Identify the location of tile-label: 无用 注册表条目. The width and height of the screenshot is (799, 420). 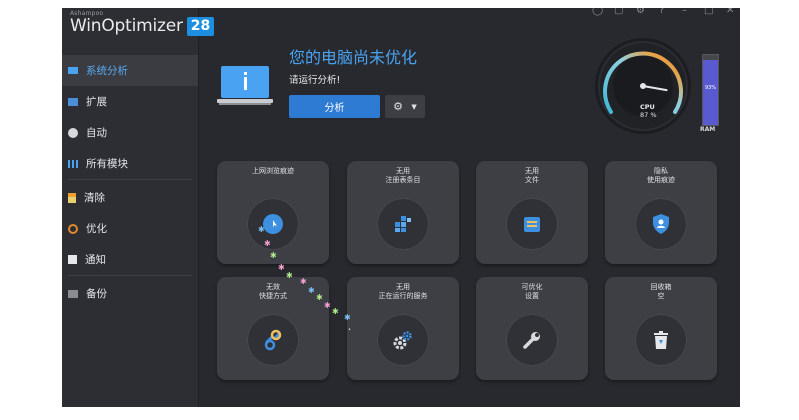
(403, 175).